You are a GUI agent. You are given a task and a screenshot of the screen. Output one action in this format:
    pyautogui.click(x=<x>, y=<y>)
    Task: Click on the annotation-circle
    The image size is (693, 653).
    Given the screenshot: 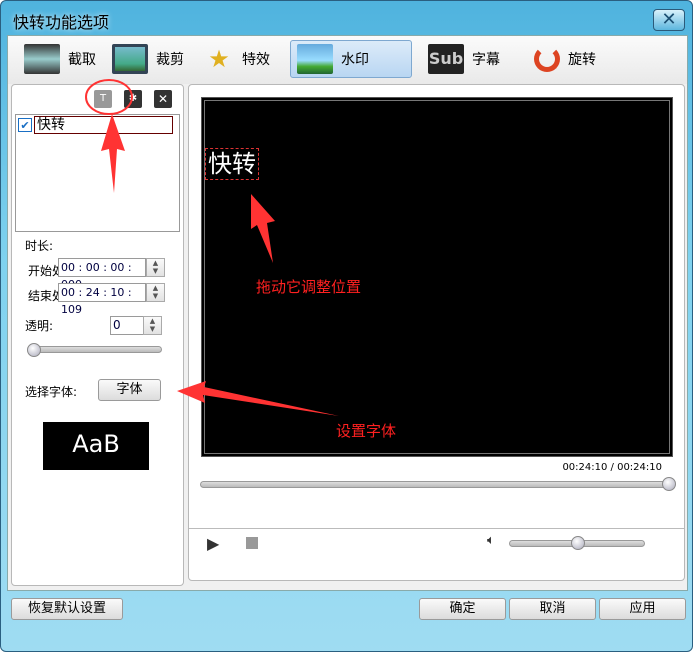 What is the action you would take?
    pyautogui.click(x=109, y=97)
    